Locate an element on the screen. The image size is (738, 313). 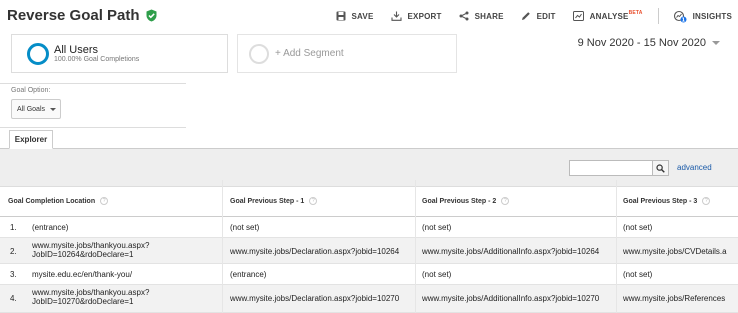
insights-button: 1 INSIGHTS is located at coordinates (702, 16).